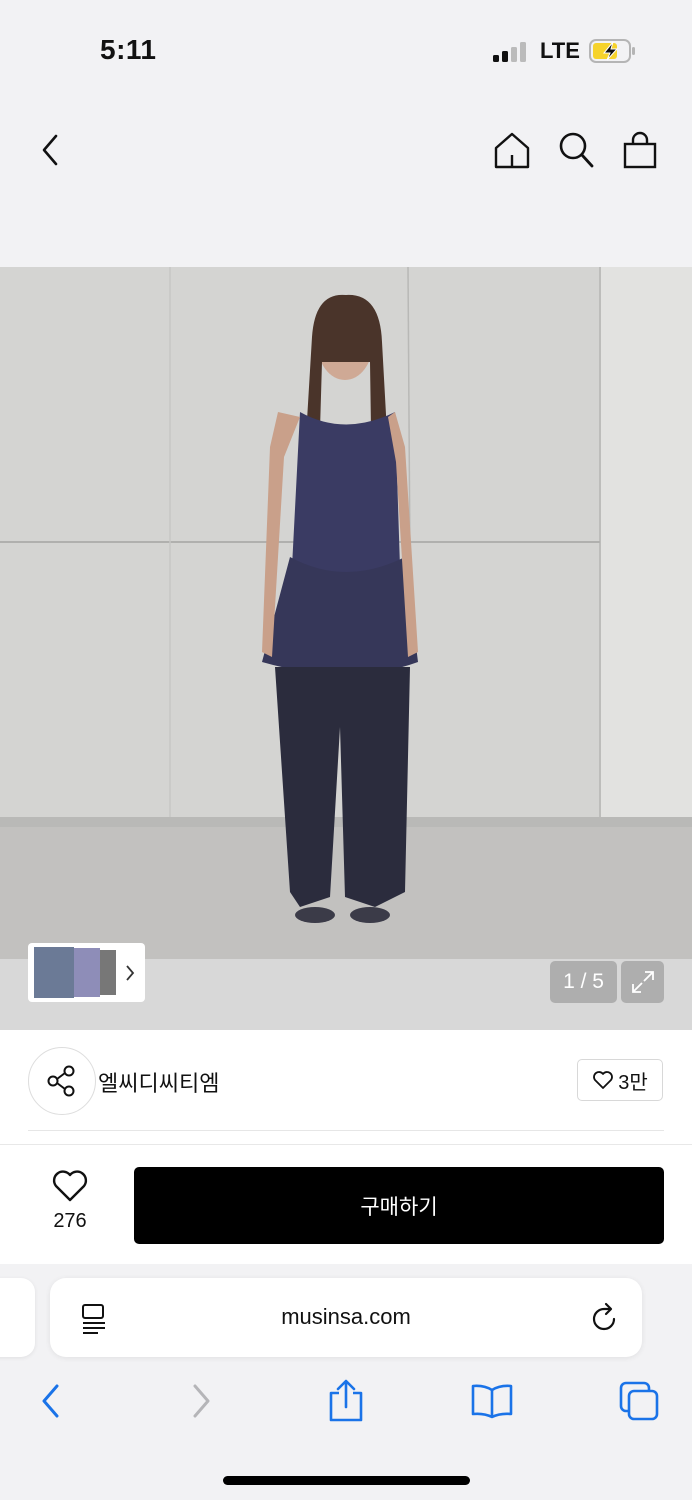 This screenshot has width=692, height=1500. I want to click on browser-share-button, so click(346, 1401).